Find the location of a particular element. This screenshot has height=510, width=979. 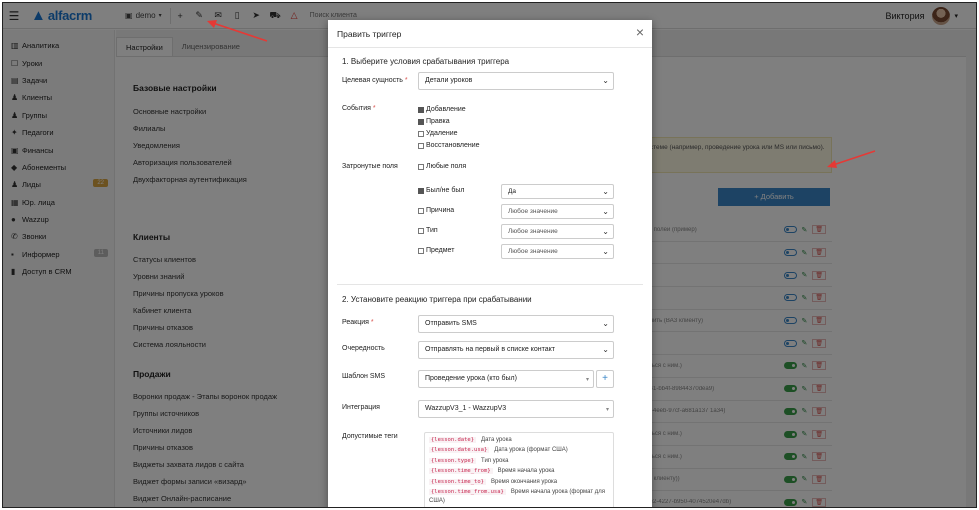

reaction-label: Реакция * is located at coordinates (358, 322).